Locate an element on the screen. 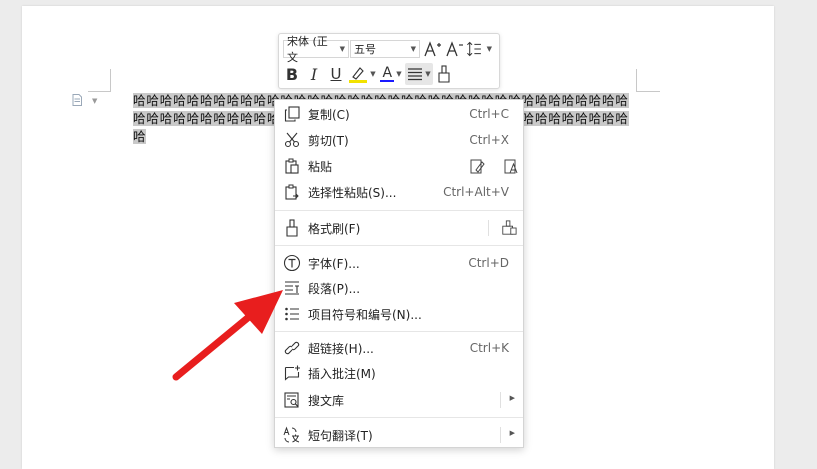 The width and height of the screenshot is (817, 469). insert-comment-icon is located at coordinates (292, 373).